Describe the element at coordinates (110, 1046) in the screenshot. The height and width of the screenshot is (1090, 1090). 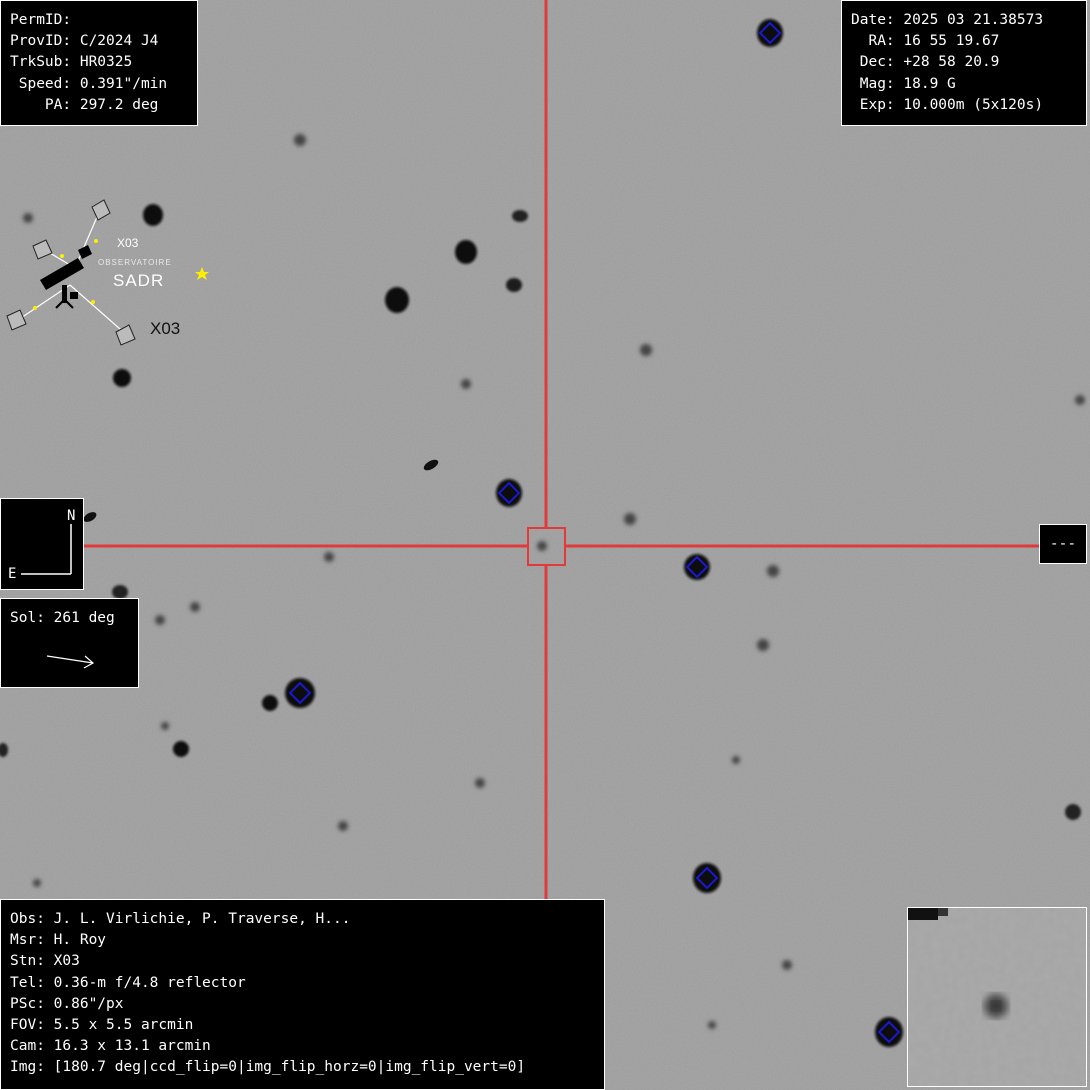
I see `camera: Cam: 16.3 x 13.1 arcmin` at that location.